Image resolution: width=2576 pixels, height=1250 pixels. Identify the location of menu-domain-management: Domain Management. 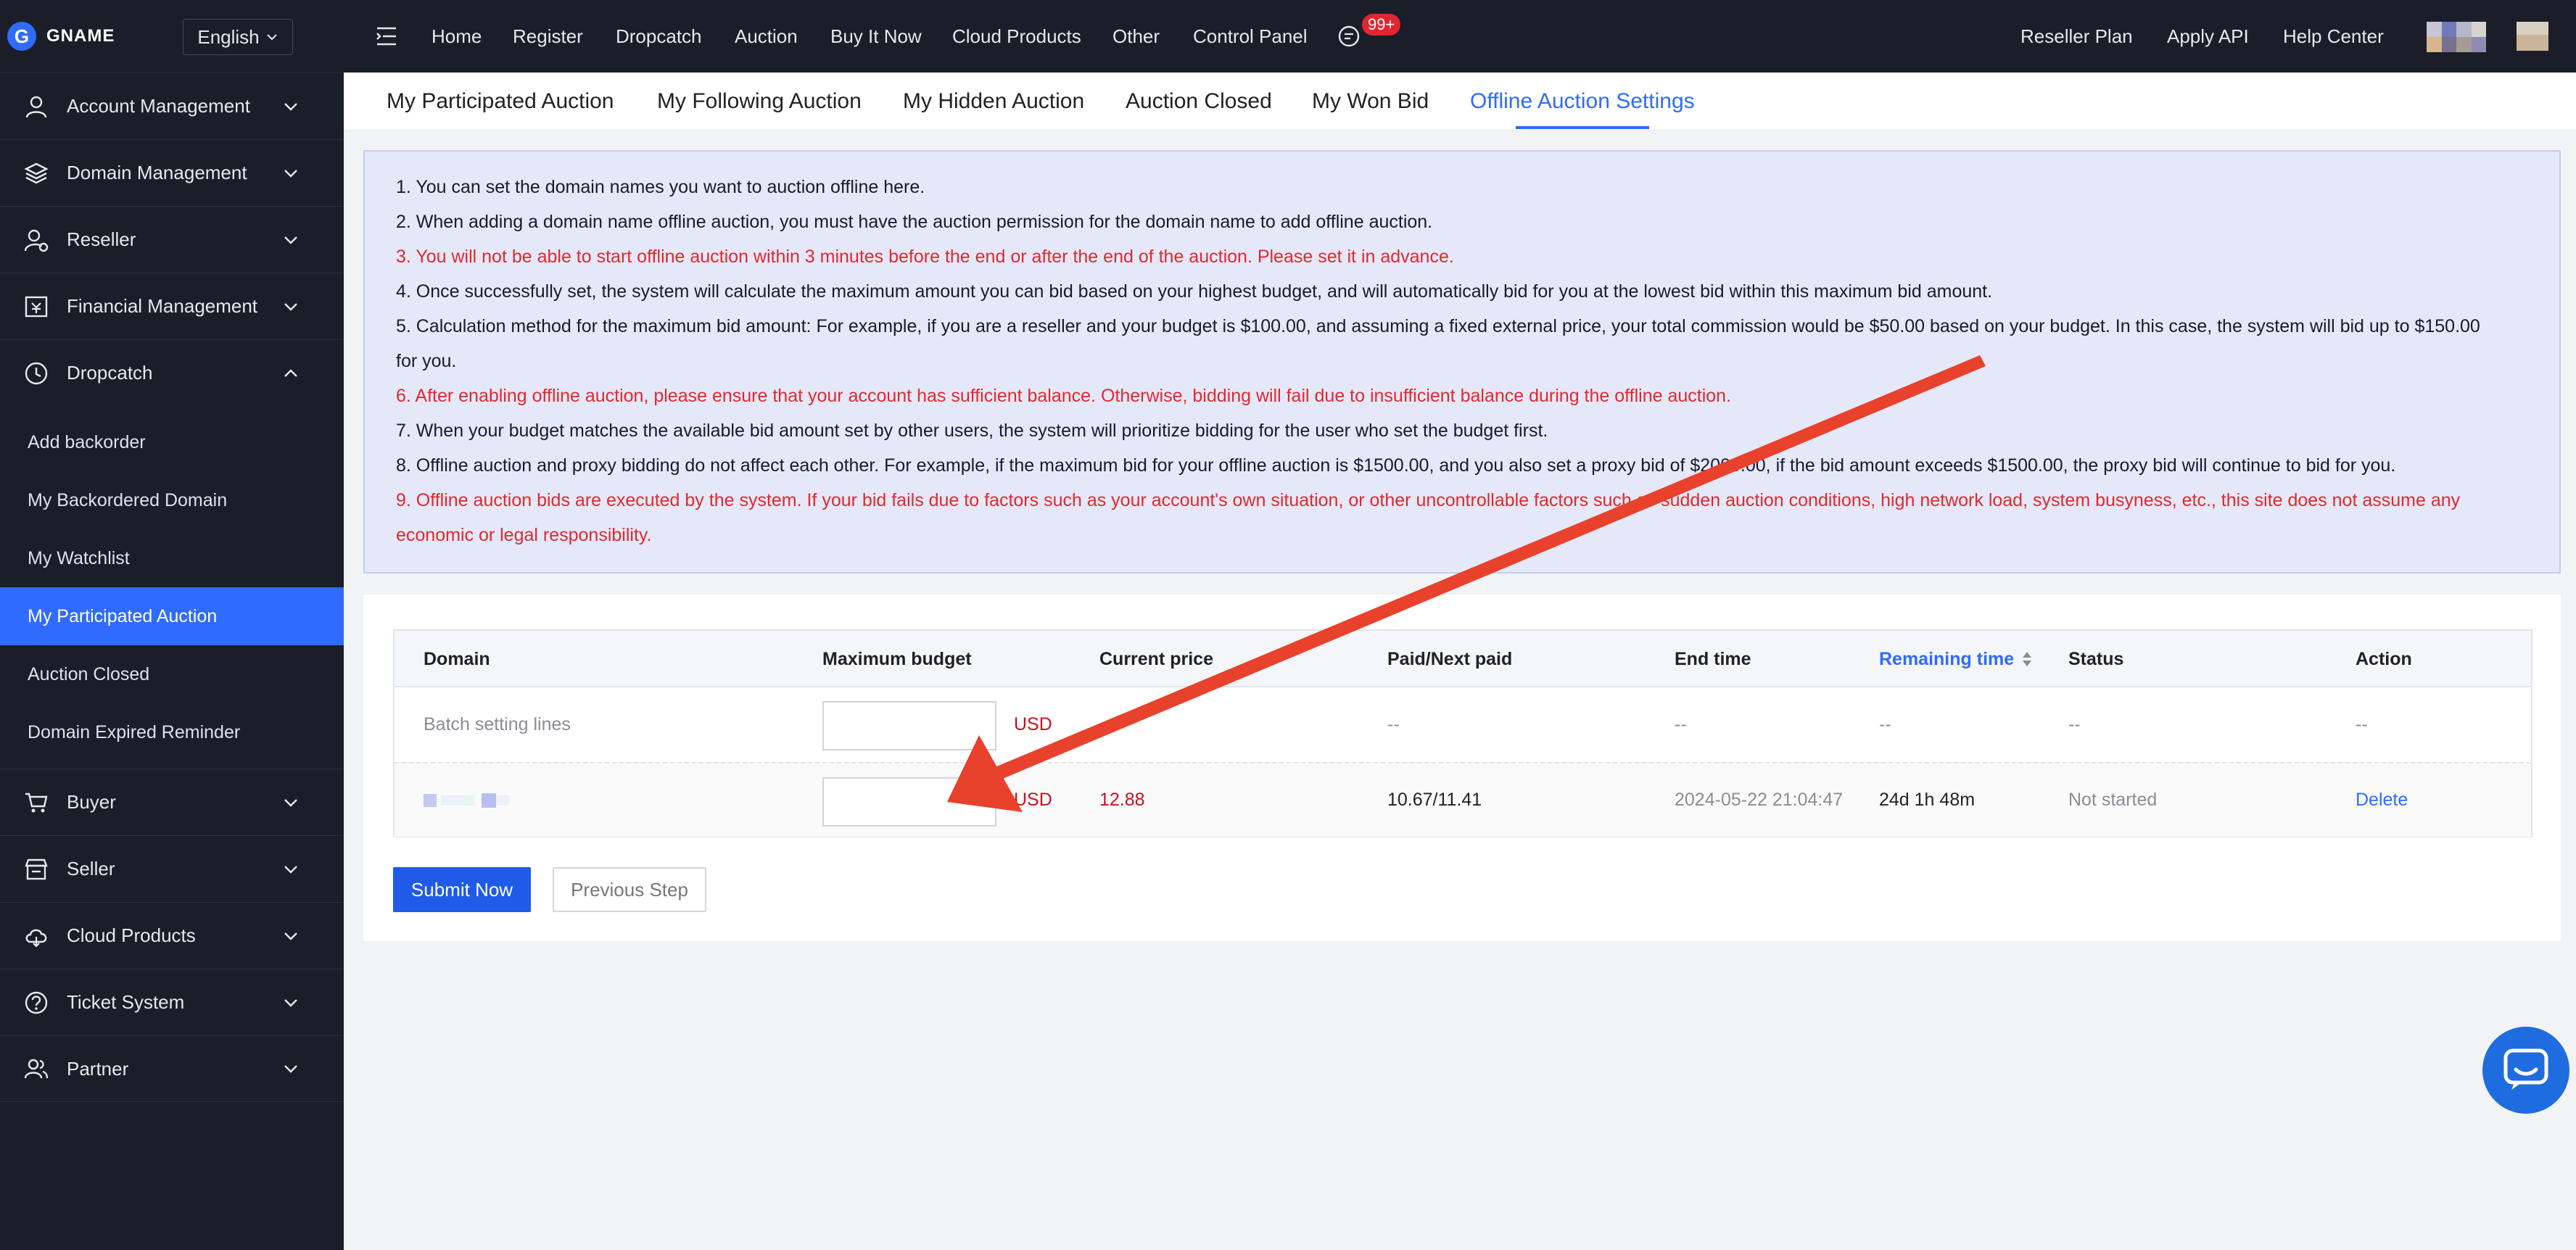
(172, 172).